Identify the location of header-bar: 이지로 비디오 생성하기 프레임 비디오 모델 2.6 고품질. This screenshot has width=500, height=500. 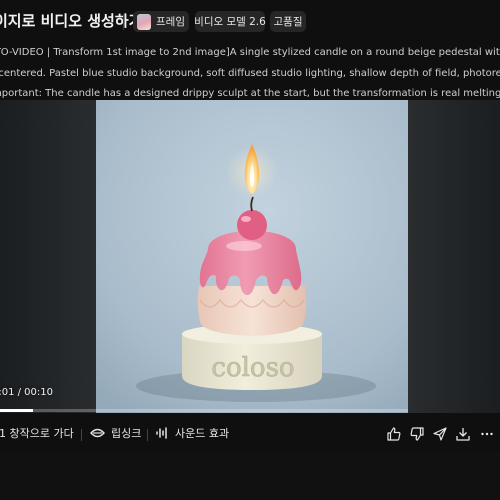
(250, 21).